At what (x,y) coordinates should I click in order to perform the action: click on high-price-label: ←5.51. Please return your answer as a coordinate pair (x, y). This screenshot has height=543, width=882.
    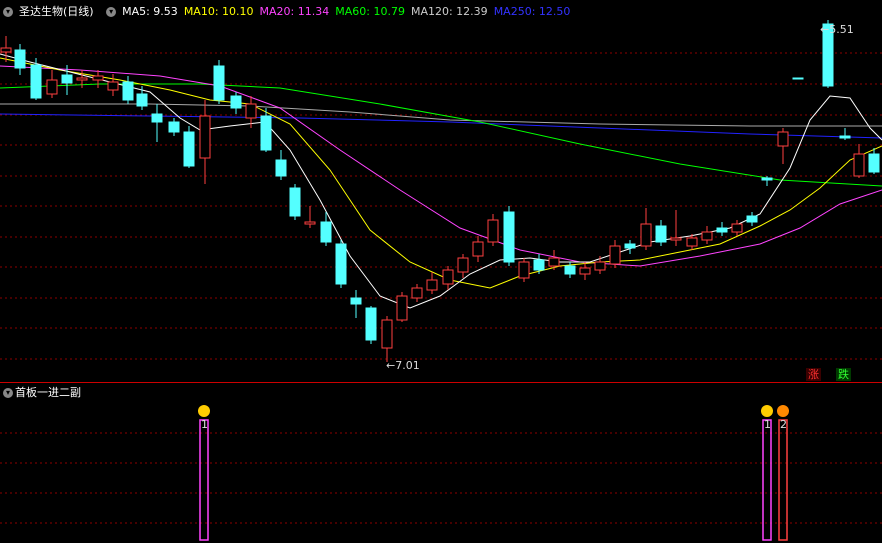
    Looking at the image, I should click on (837, 29).